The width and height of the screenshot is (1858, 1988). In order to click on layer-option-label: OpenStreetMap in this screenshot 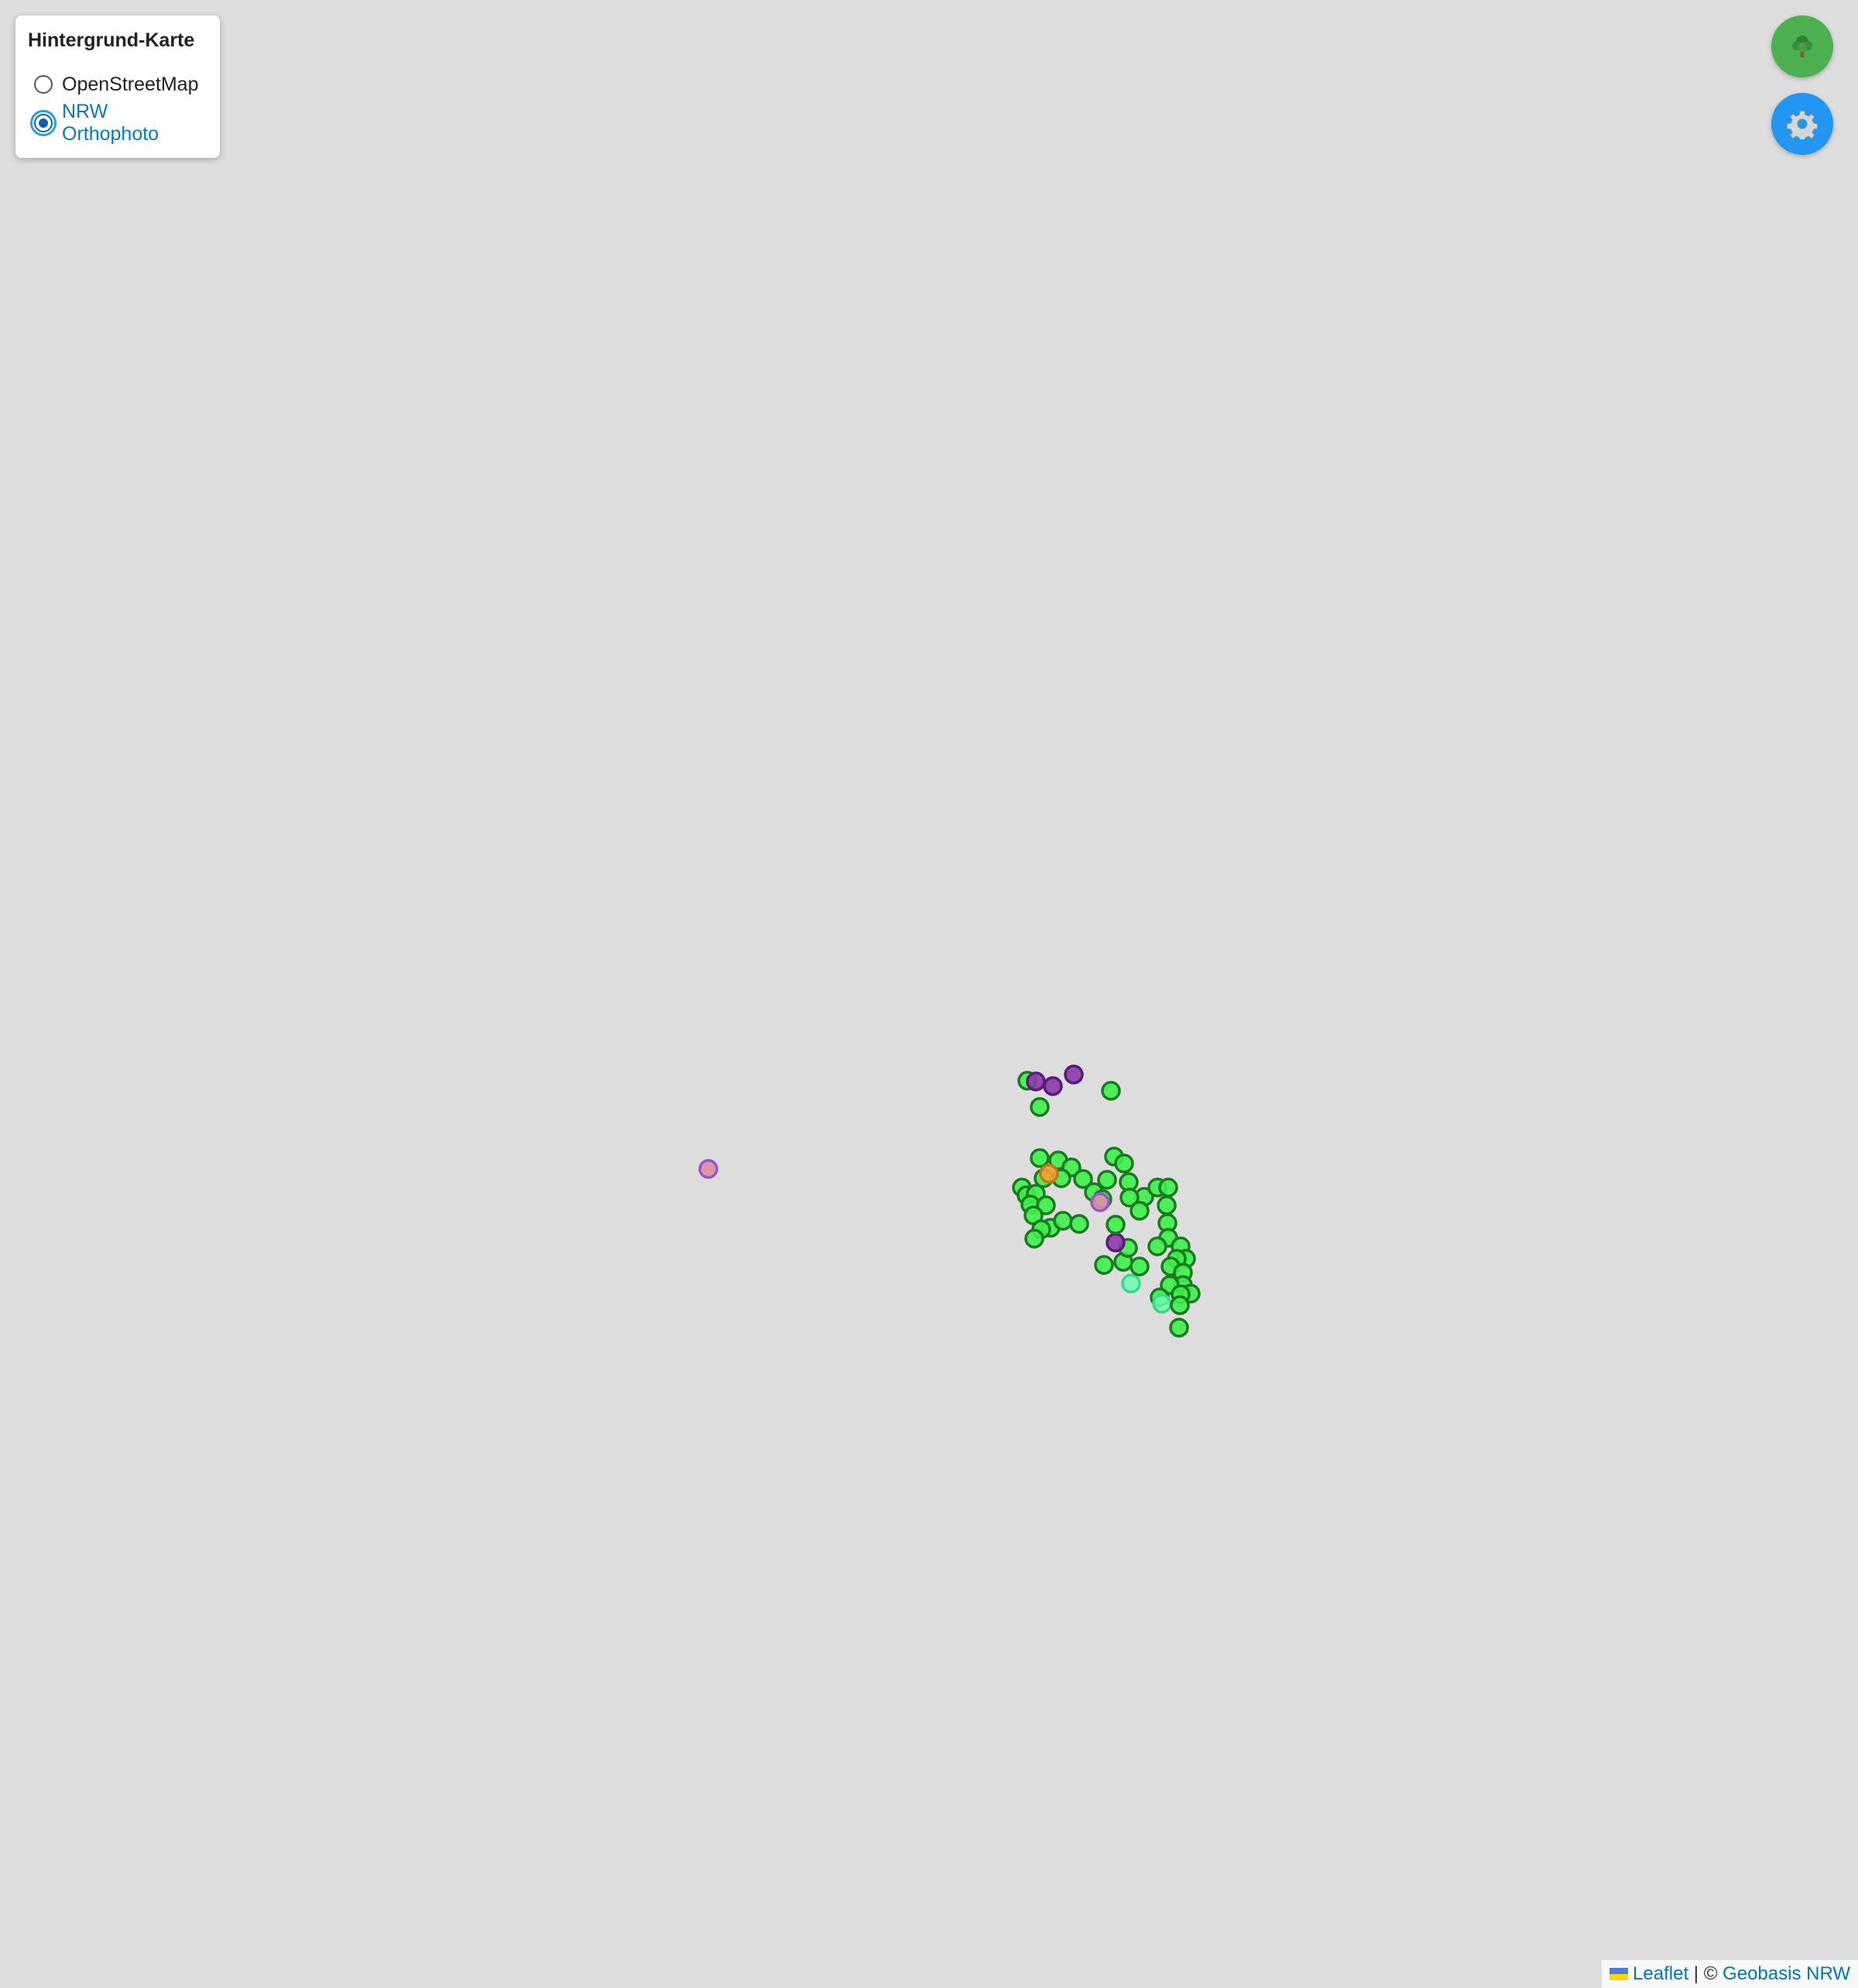, I will do `click(130, 84)`.